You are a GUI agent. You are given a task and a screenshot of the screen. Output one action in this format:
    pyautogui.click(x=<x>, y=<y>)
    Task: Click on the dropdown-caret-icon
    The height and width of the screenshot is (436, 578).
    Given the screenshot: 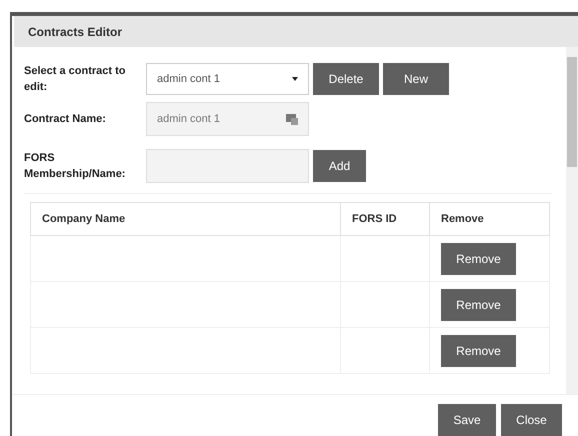 What is the action you would take?
    pyautogui.click(x=295, y=79)
    